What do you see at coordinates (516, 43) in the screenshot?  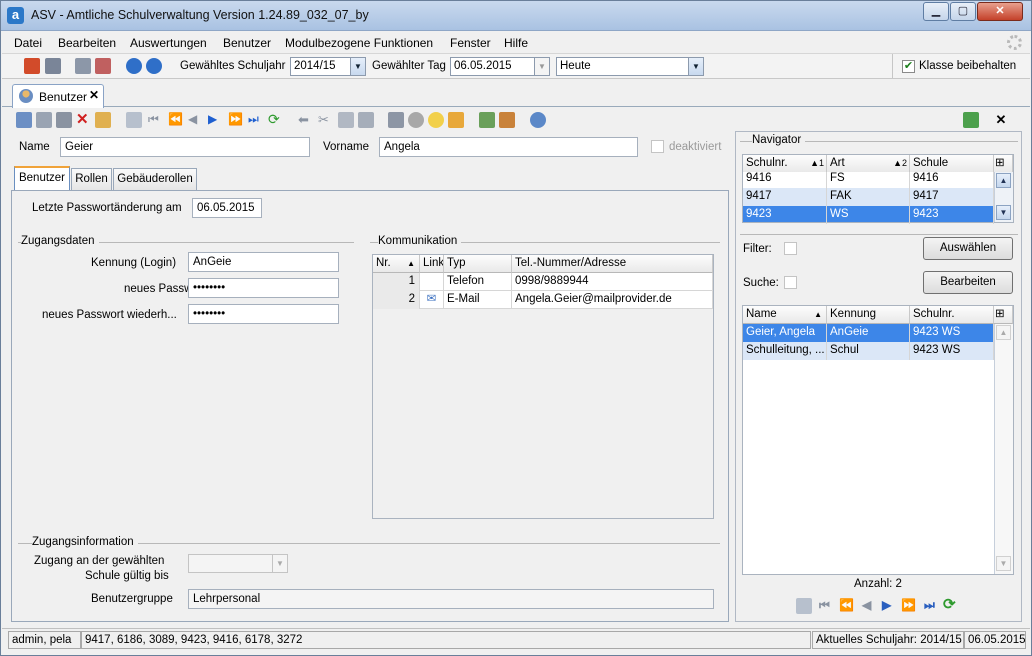 I see `menu-hilfe: Hilfe` at bounding box center [516, 43].